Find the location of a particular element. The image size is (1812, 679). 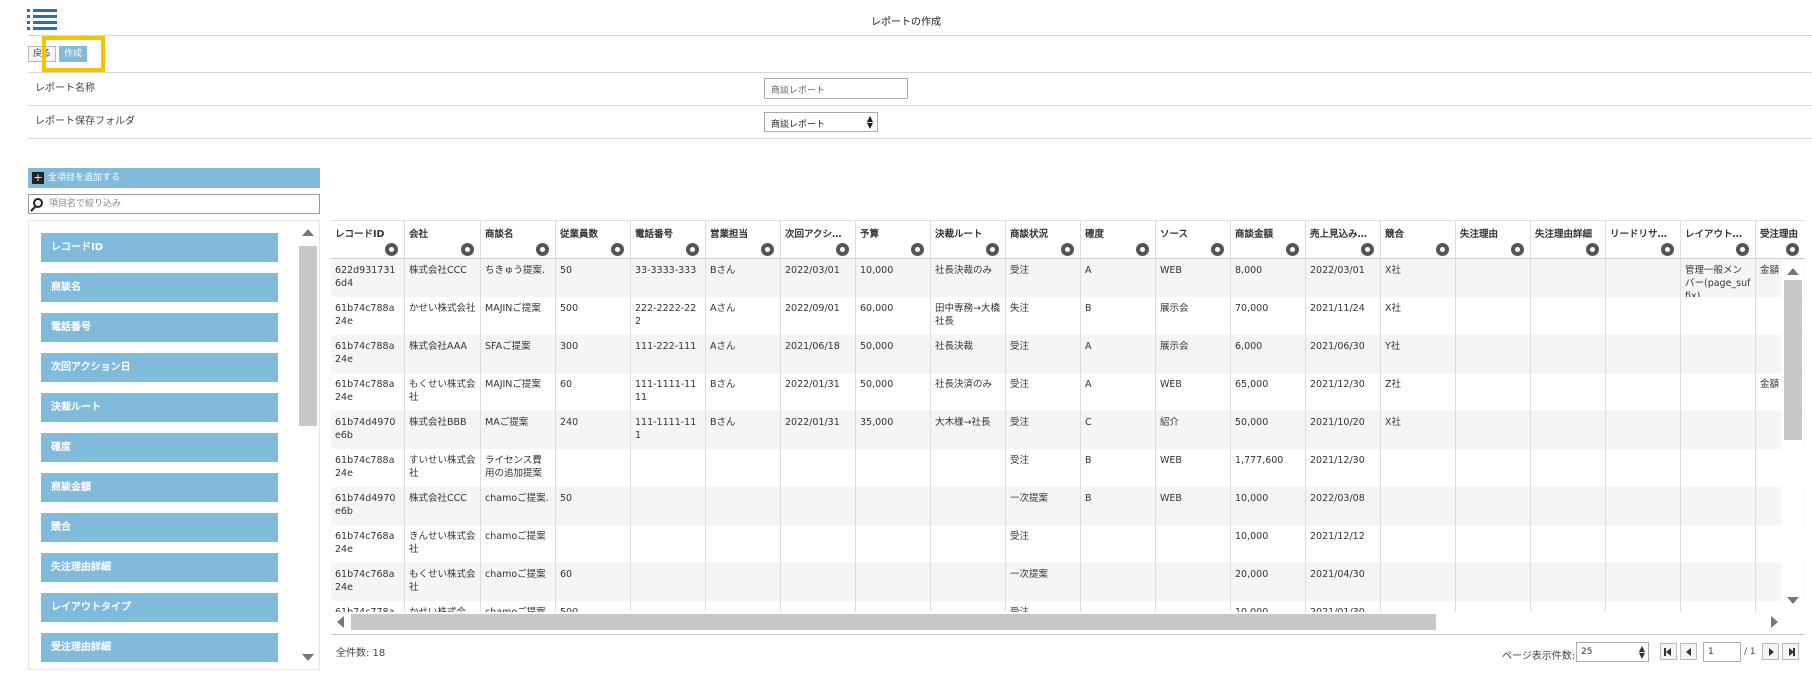

column-header: 商談状況 is located at coordinates (1043, 240).